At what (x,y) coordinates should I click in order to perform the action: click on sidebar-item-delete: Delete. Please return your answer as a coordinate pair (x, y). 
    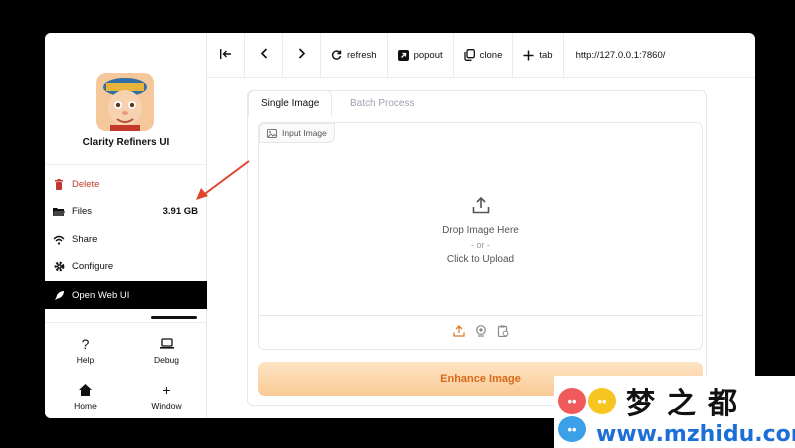
    Looking at the image, I should click on (126, 184).